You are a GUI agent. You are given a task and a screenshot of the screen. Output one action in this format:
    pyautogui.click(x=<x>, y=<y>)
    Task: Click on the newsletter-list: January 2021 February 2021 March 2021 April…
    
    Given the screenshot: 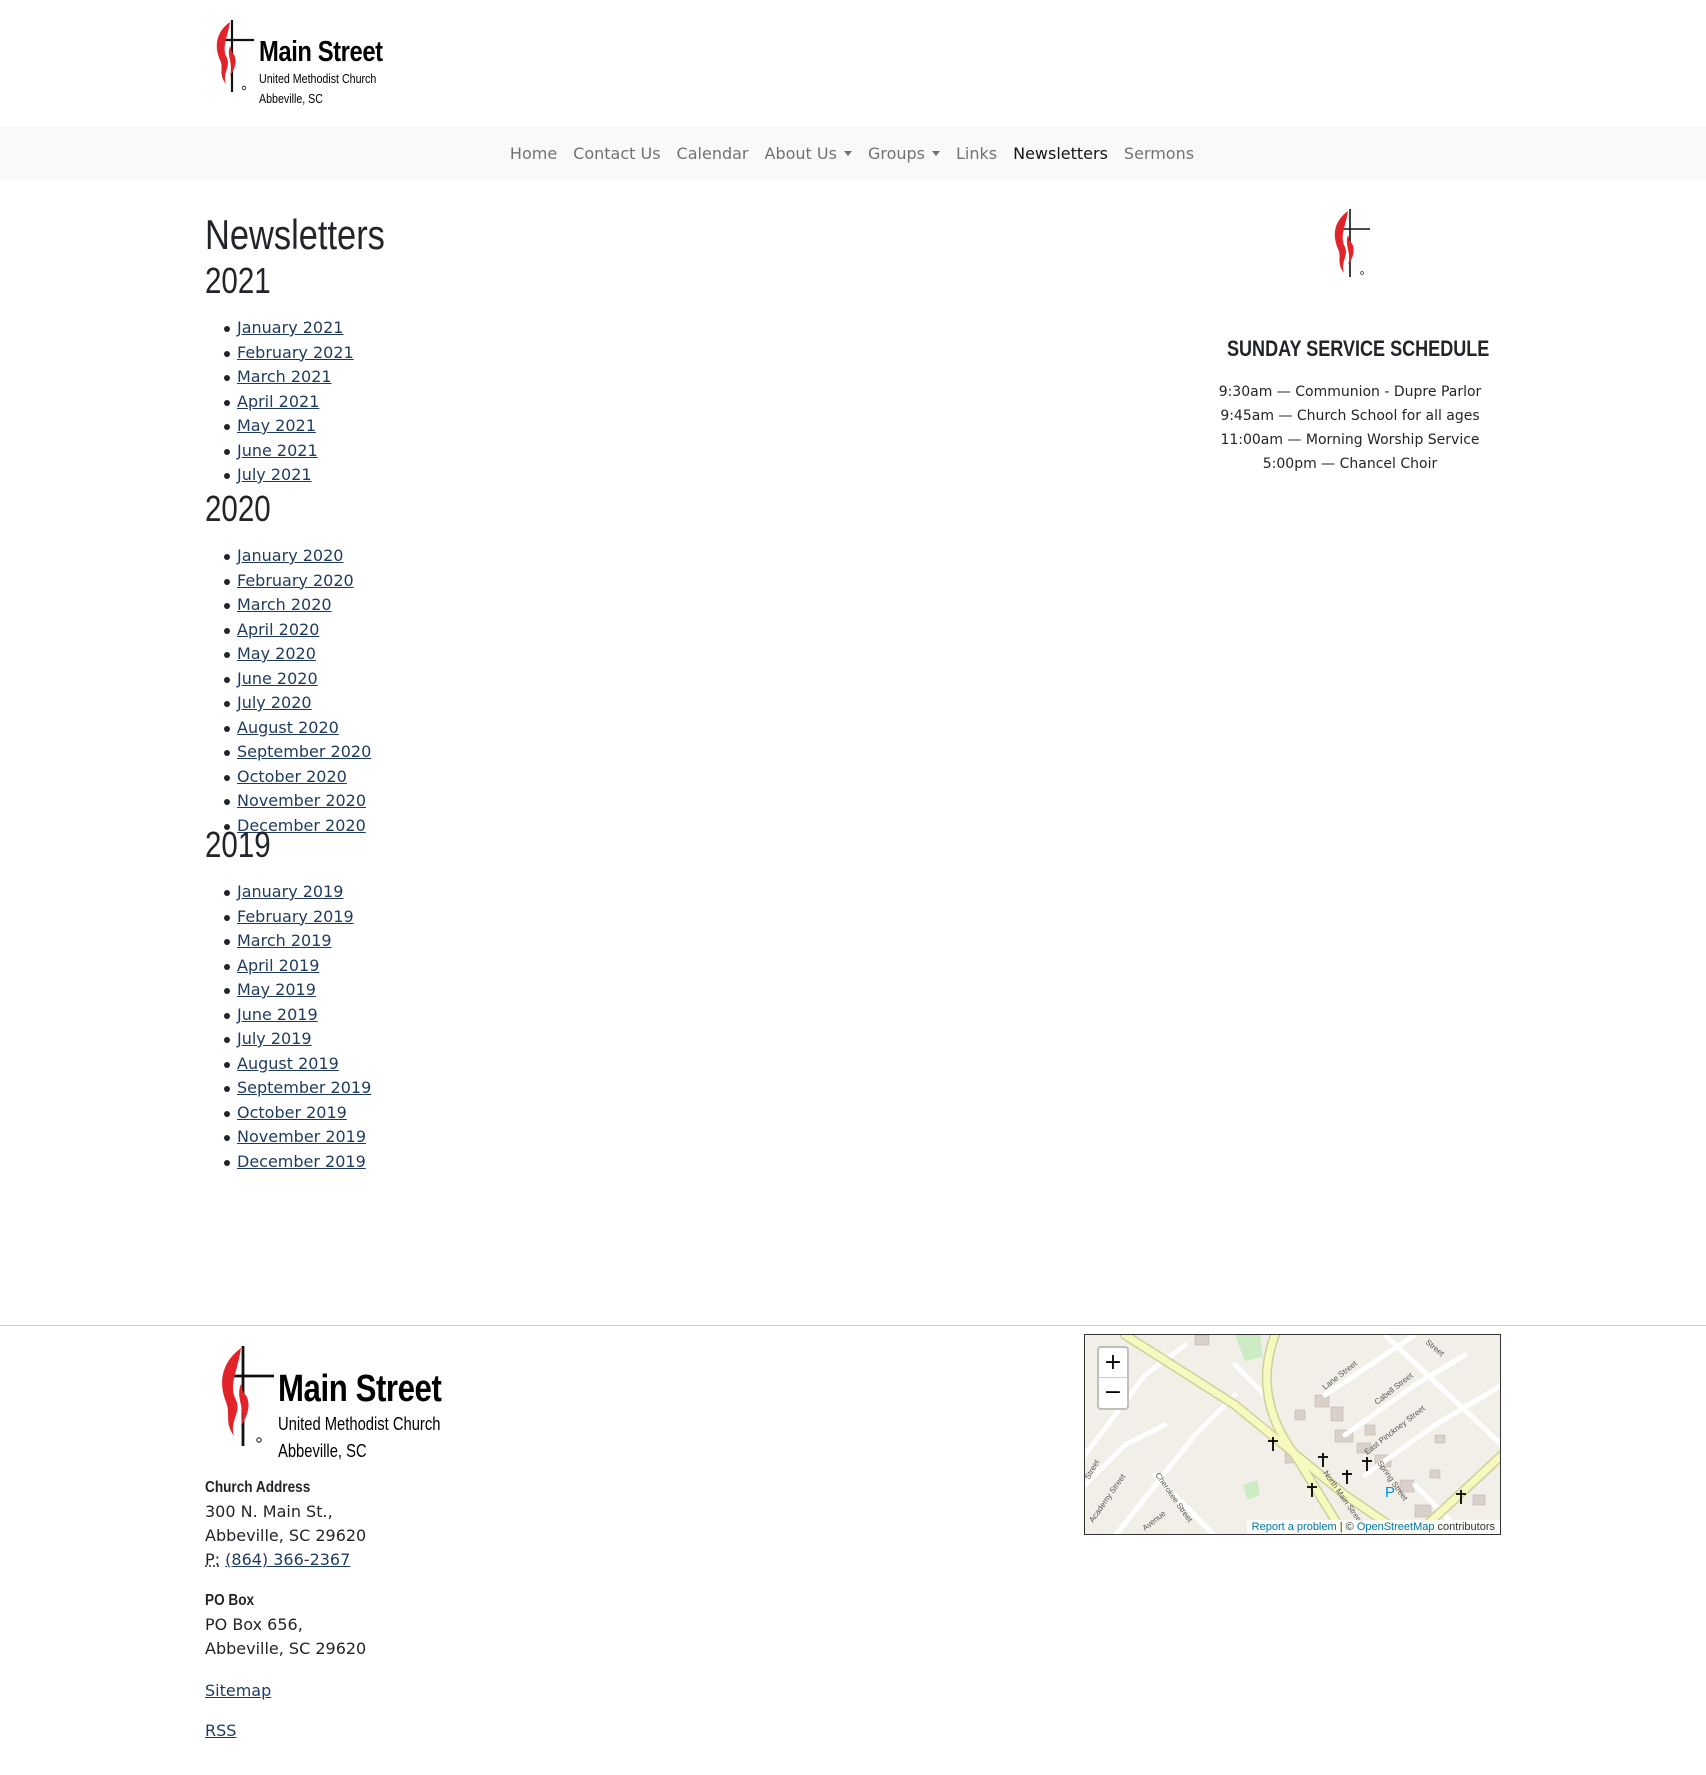 What is the action you would take?
    pyautogui.click(x=279, y=402)
    